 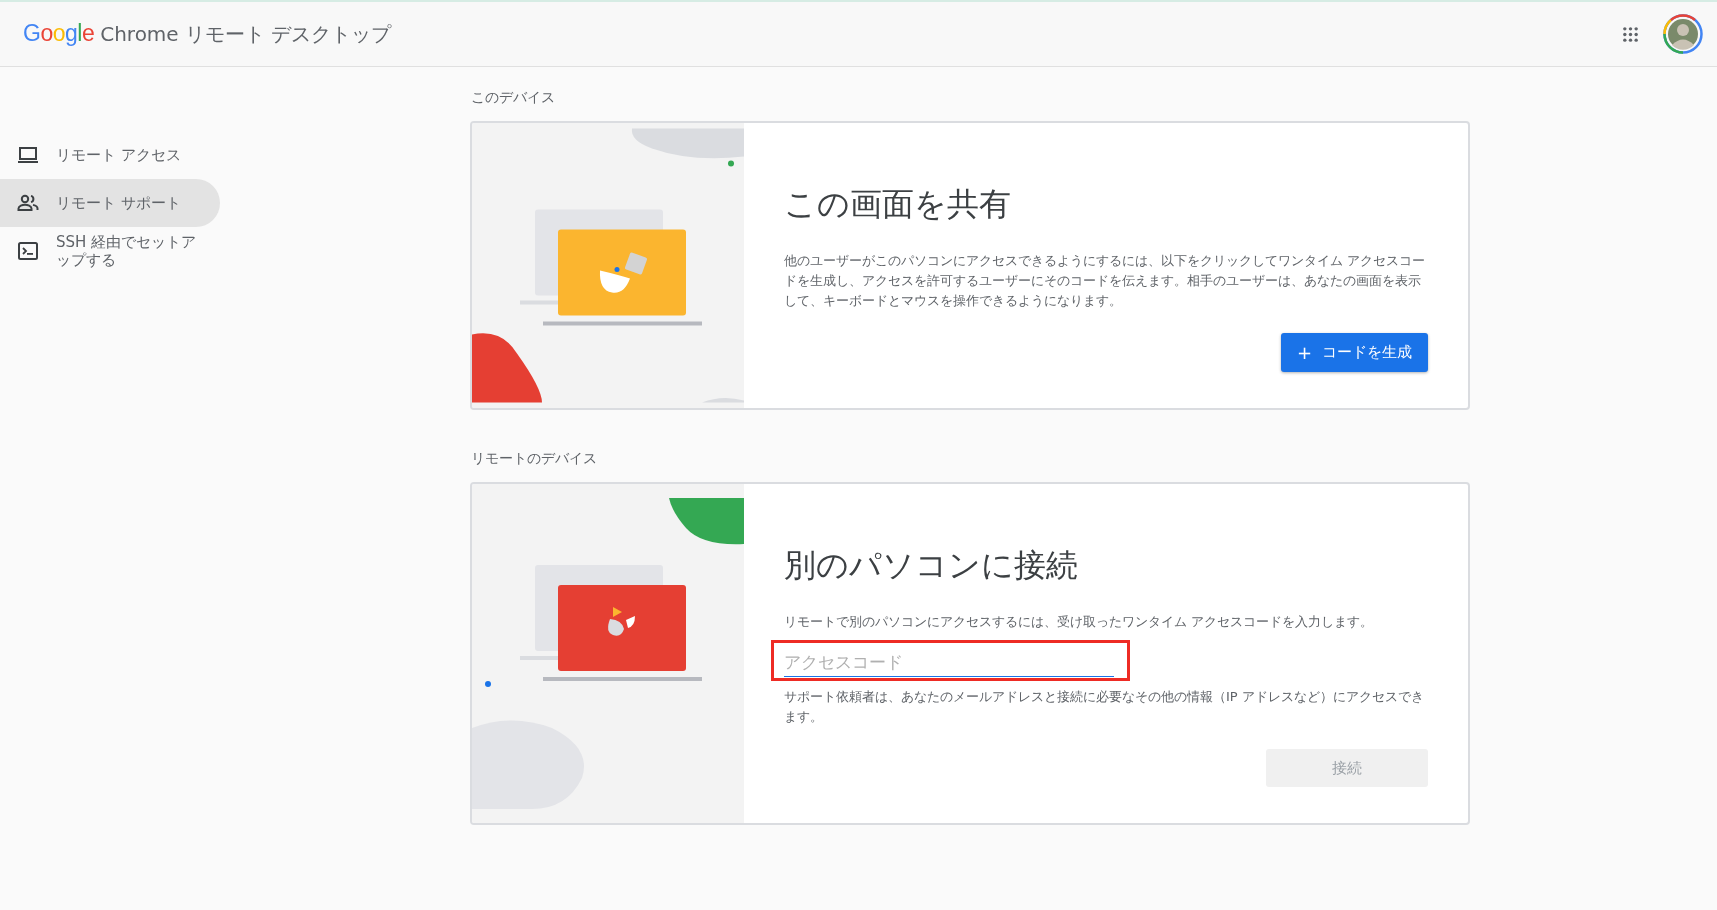 I want to click on privacy-note: サポート依頼者は、あなたのメールアドレスと接続に必要なその他の情報（IP アドレスなど）にアクセスできます。, so click(x=1104, y=707).